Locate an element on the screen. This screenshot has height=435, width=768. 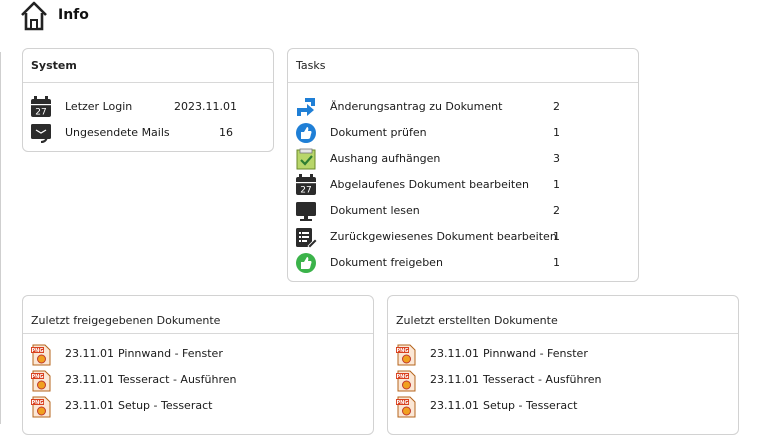
task-label: Zurückgewiesenes Dokument bearbeiten is located at coordinates (443, 236).